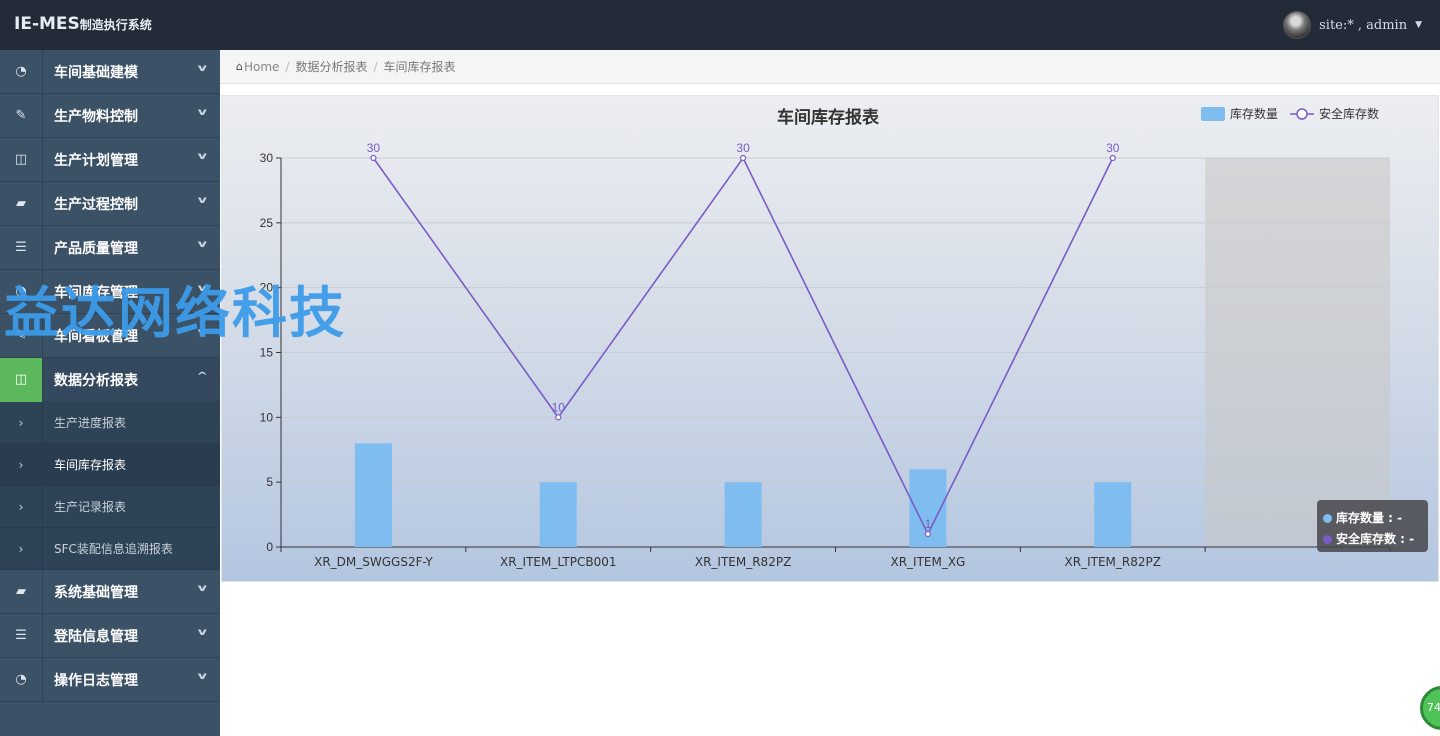 The image size is (1440, 736). Describe the element at coordinates (830, 67) in the screenshot. I see `breadcrumb: ⌂ Home / 数据分析报表 / 车间库存报表` at that location.